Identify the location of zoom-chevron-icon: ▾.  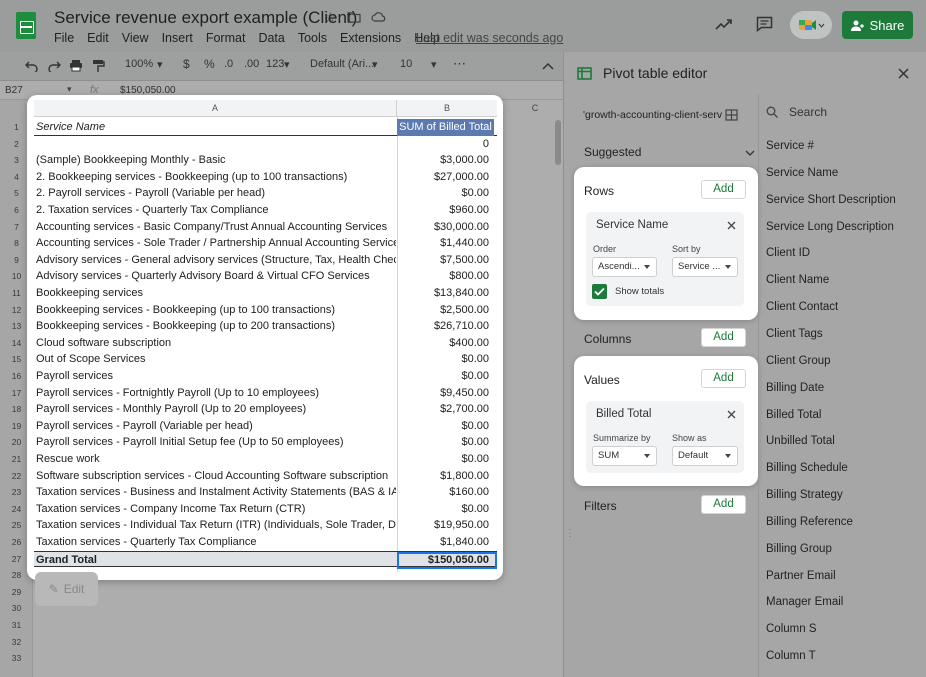
(160, 64).